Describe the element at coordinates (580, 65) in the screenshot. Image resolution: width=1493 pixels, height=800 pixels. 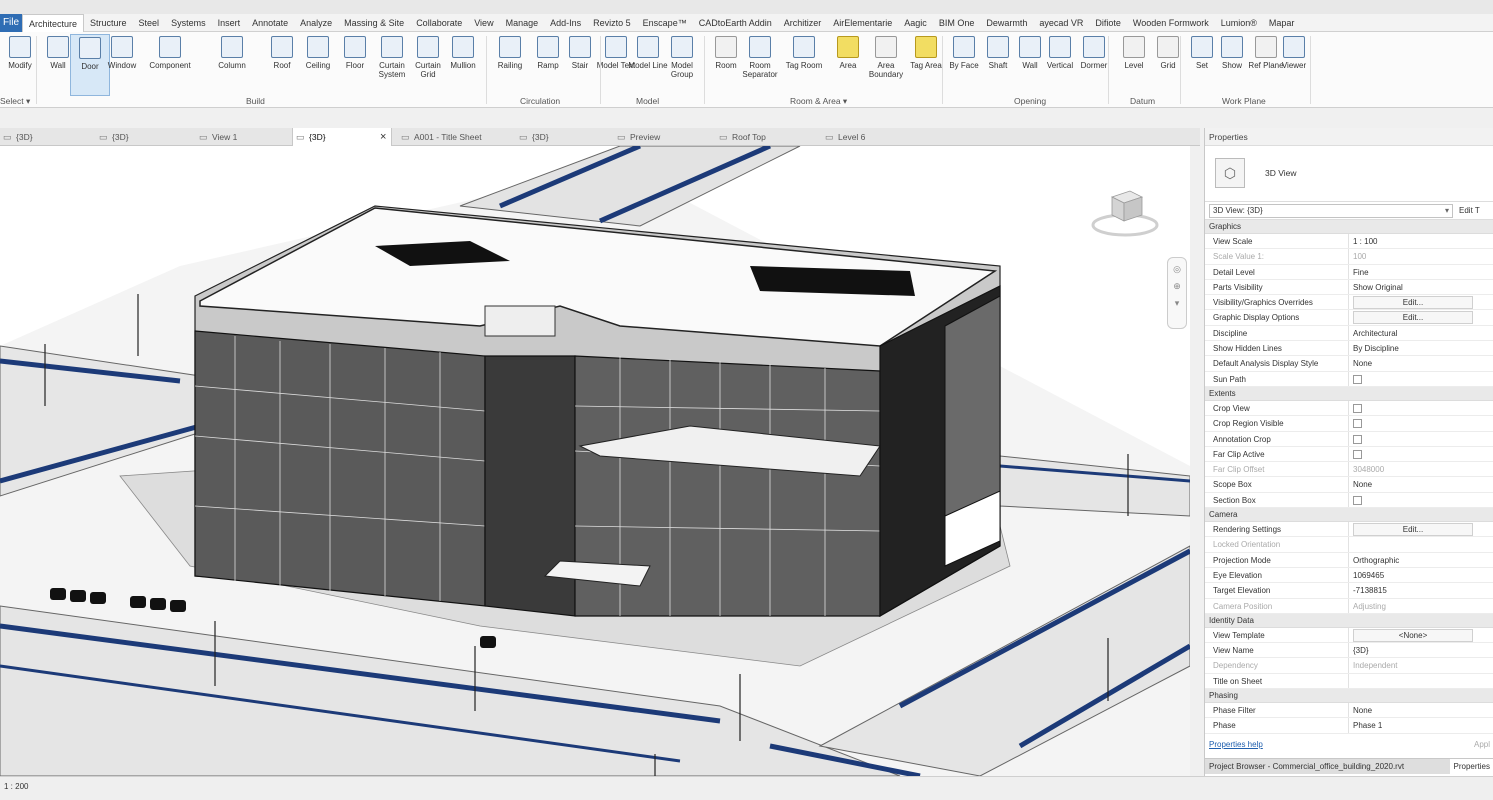
I see `ribbon-tool-14-stair: Stair` at that location.